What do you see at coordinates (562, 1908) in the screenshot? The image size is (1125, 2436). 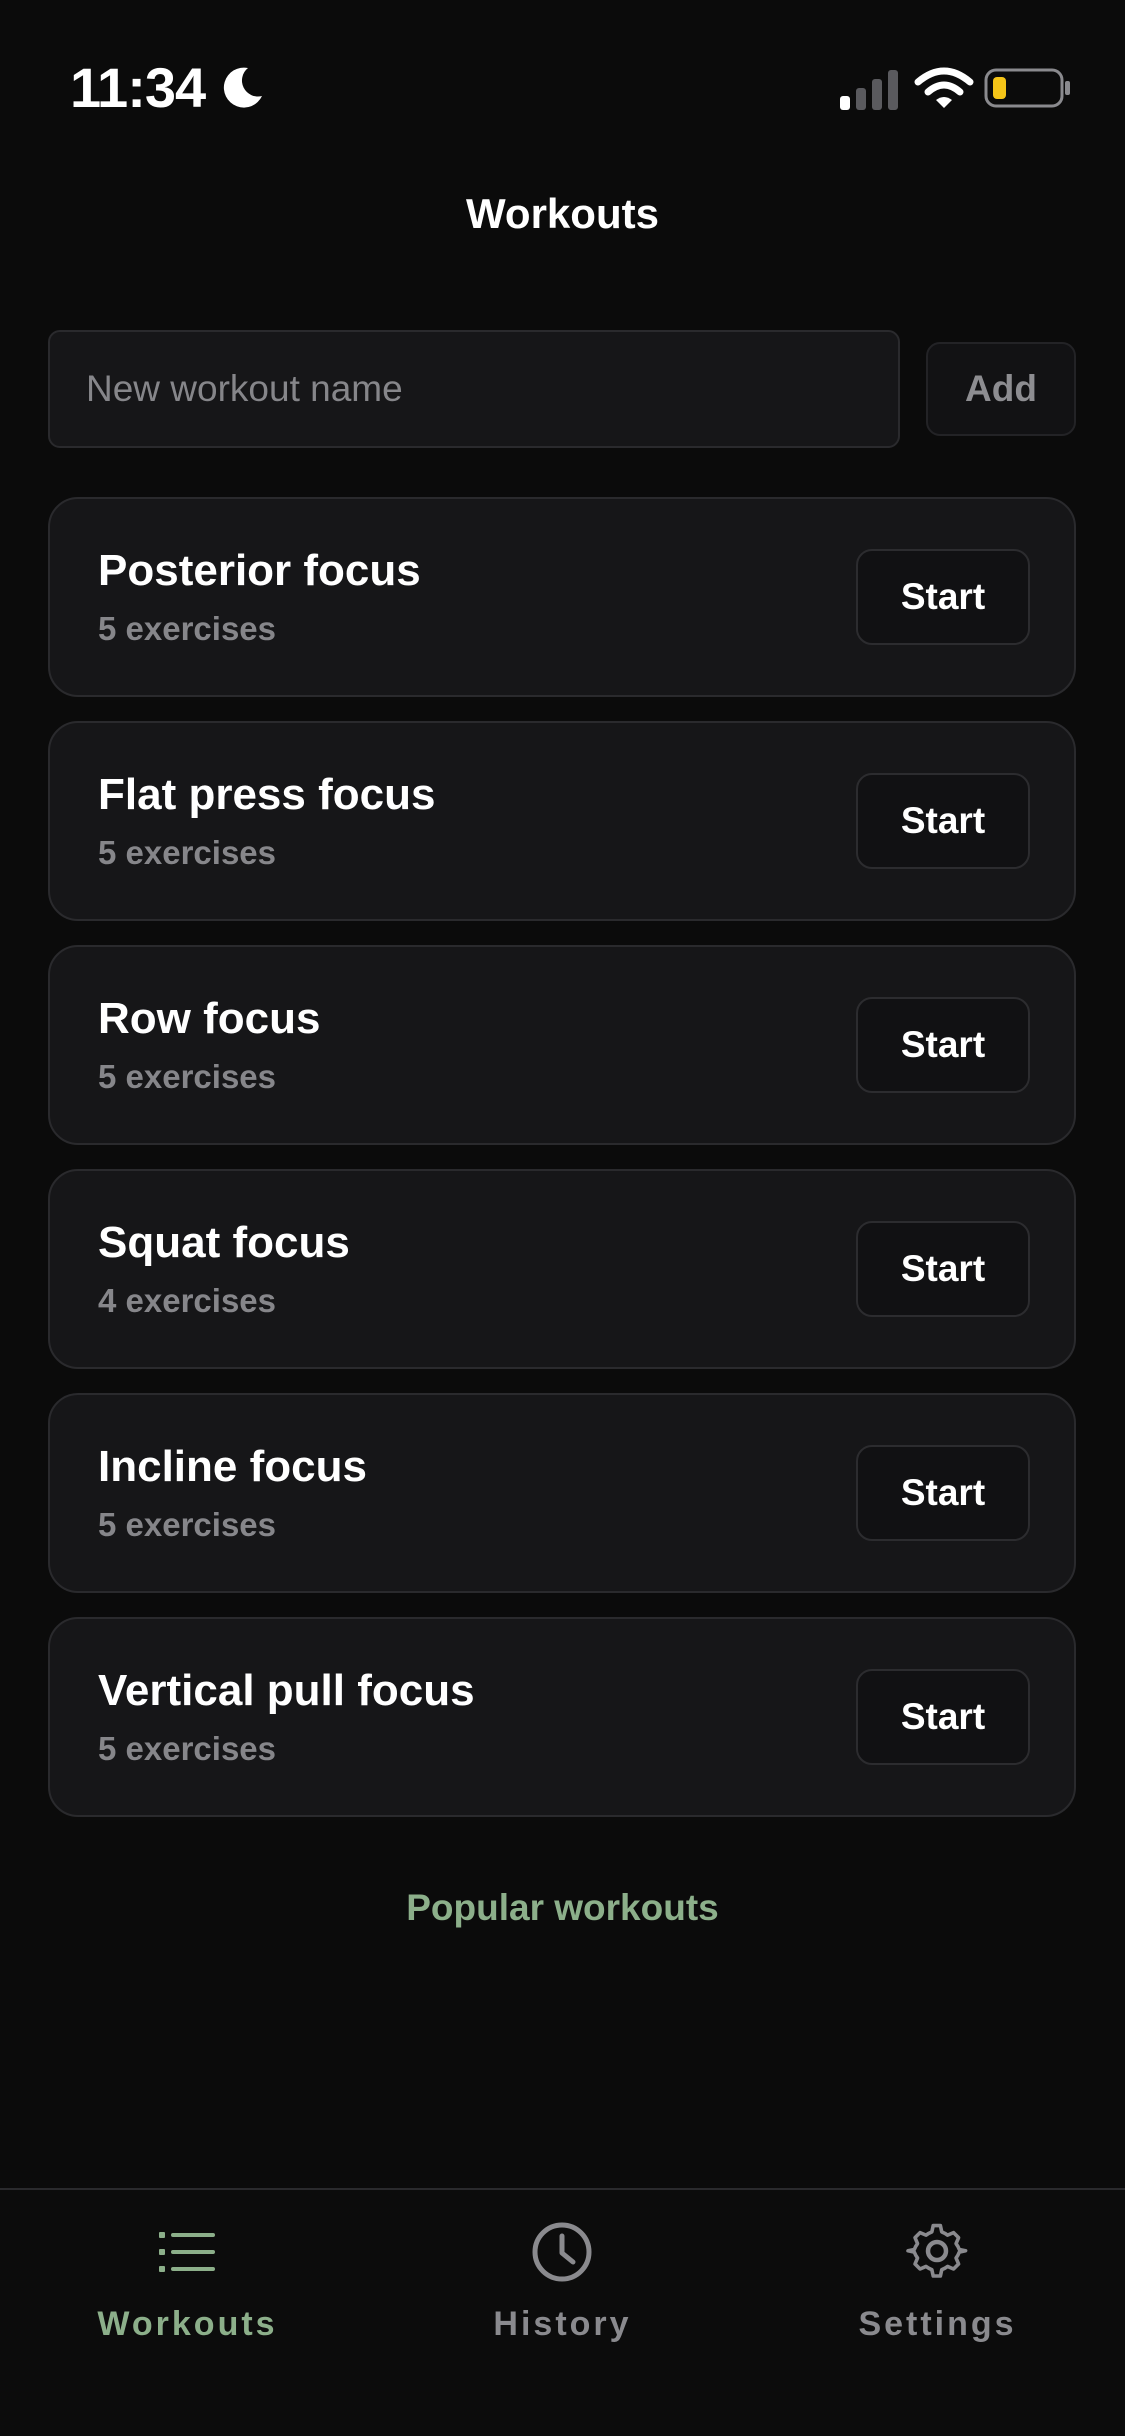 I see `popular-workouts-link: Popular workouts` at bounding box center [562, 1908].